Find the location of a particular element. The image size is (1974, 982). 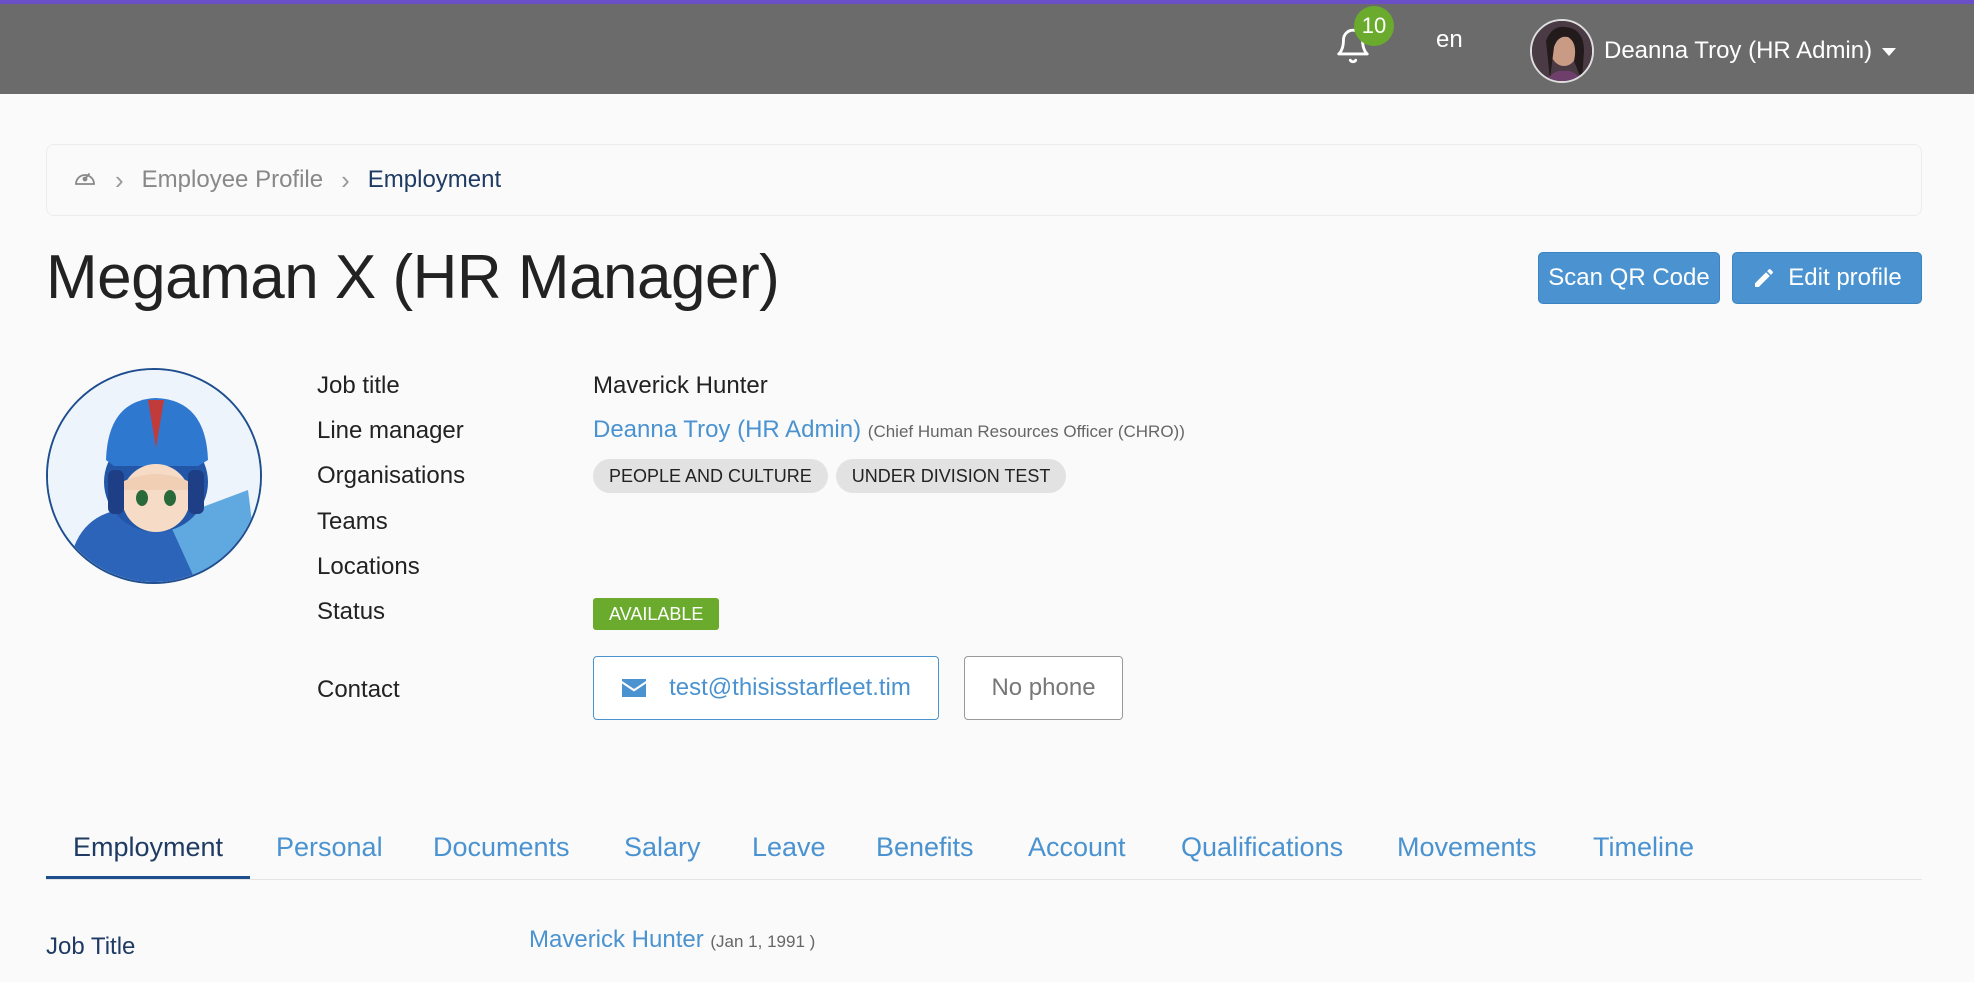

top-navbar: 10 en Deanna Troy (HR Admin) is located at coordinates (987, 47).